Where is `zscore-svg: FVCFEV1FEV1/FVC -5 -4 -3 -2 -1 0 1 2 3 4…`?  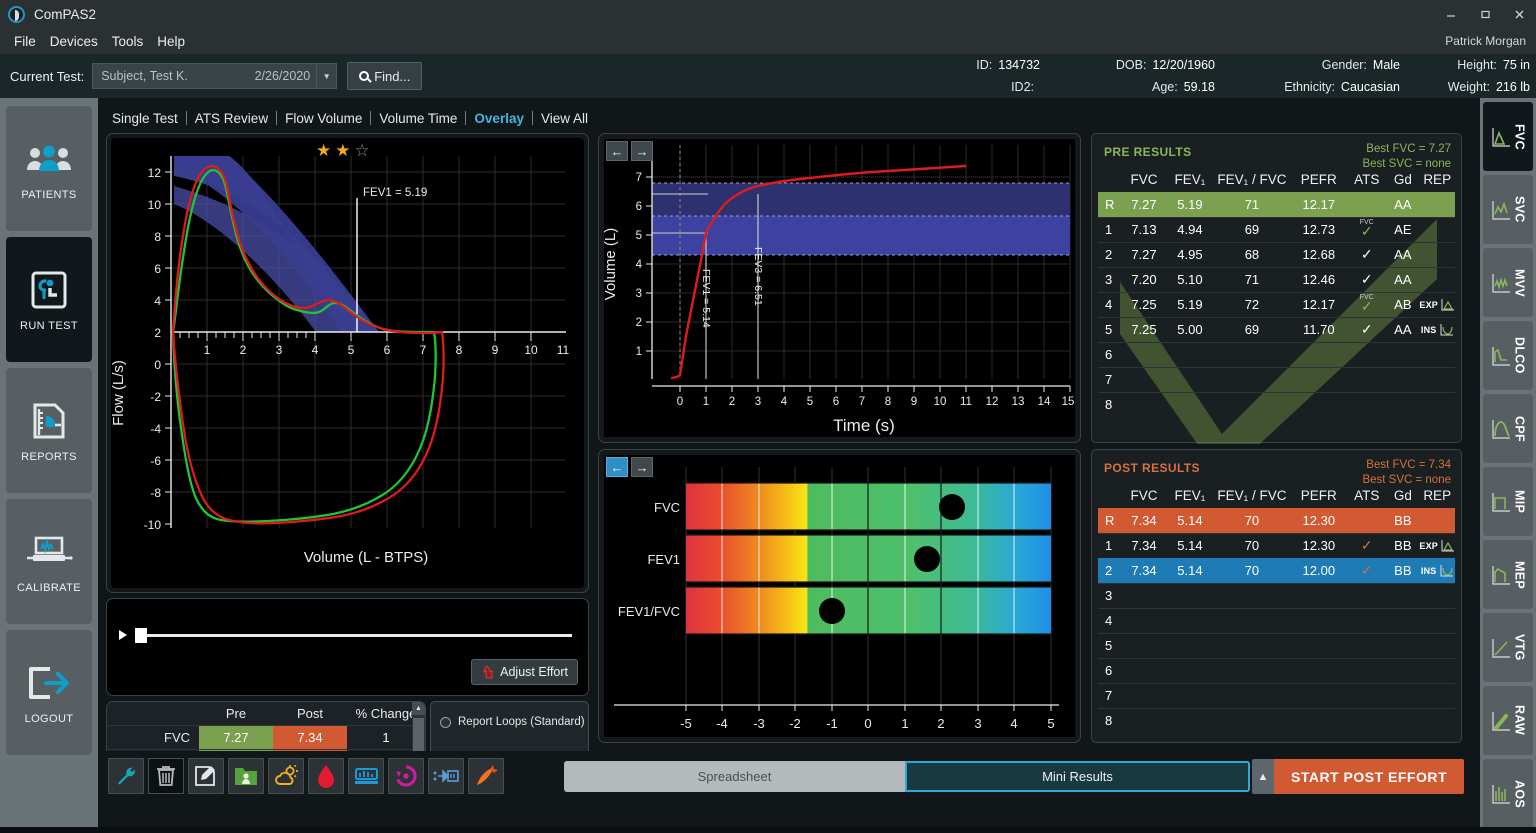 zscore-svg: FVCFEV1FEV1/FVC -5 -4 -3 -2 -1 0 1 2 3 4… is located at coordinates (836, 599).